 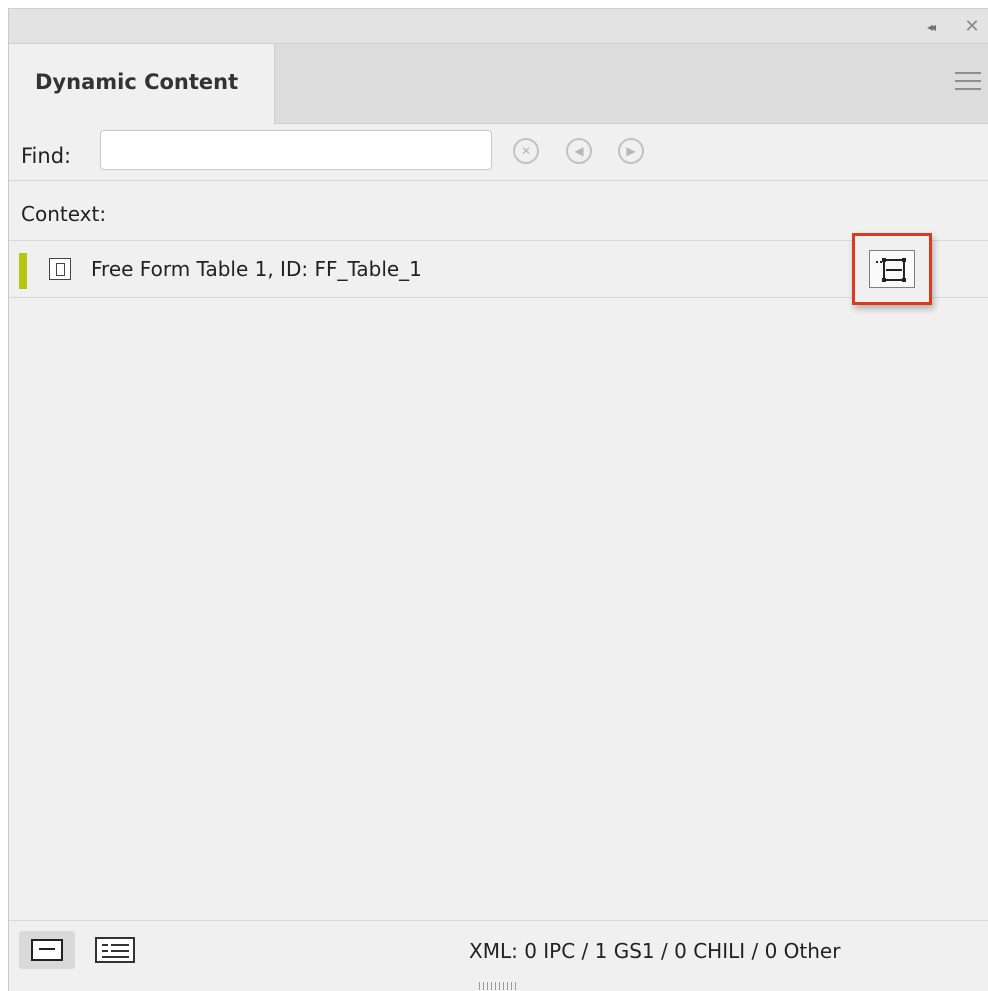 What do you see at coordinates (972, 27) in the screenshot?
I see `close-icon: ✕` at bounding box center [972, 27].